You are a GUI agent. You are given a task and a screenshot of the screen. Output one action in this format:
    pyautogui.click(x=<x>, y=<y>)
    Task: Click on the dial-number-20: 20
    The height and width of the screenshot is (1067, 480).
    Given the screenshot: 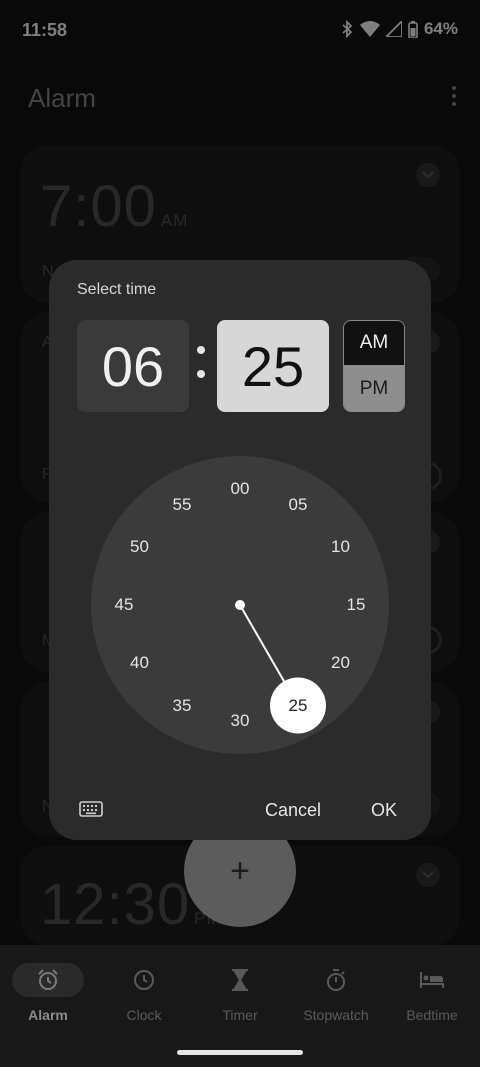 What is the action you would take?
    pyautogui.click(x=341, y=663)
    